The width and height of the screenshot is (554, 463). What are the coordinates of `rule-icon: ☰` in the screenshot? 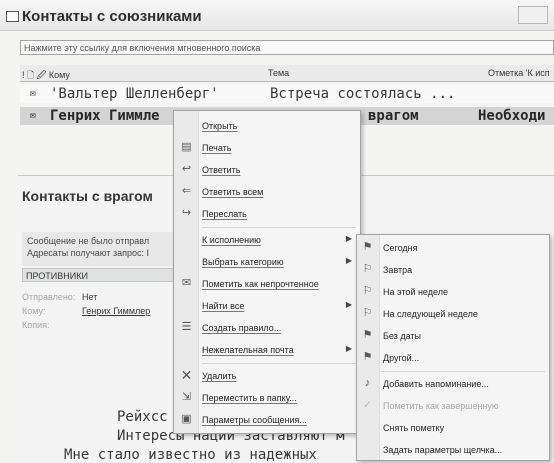 It's located at (186, 327).